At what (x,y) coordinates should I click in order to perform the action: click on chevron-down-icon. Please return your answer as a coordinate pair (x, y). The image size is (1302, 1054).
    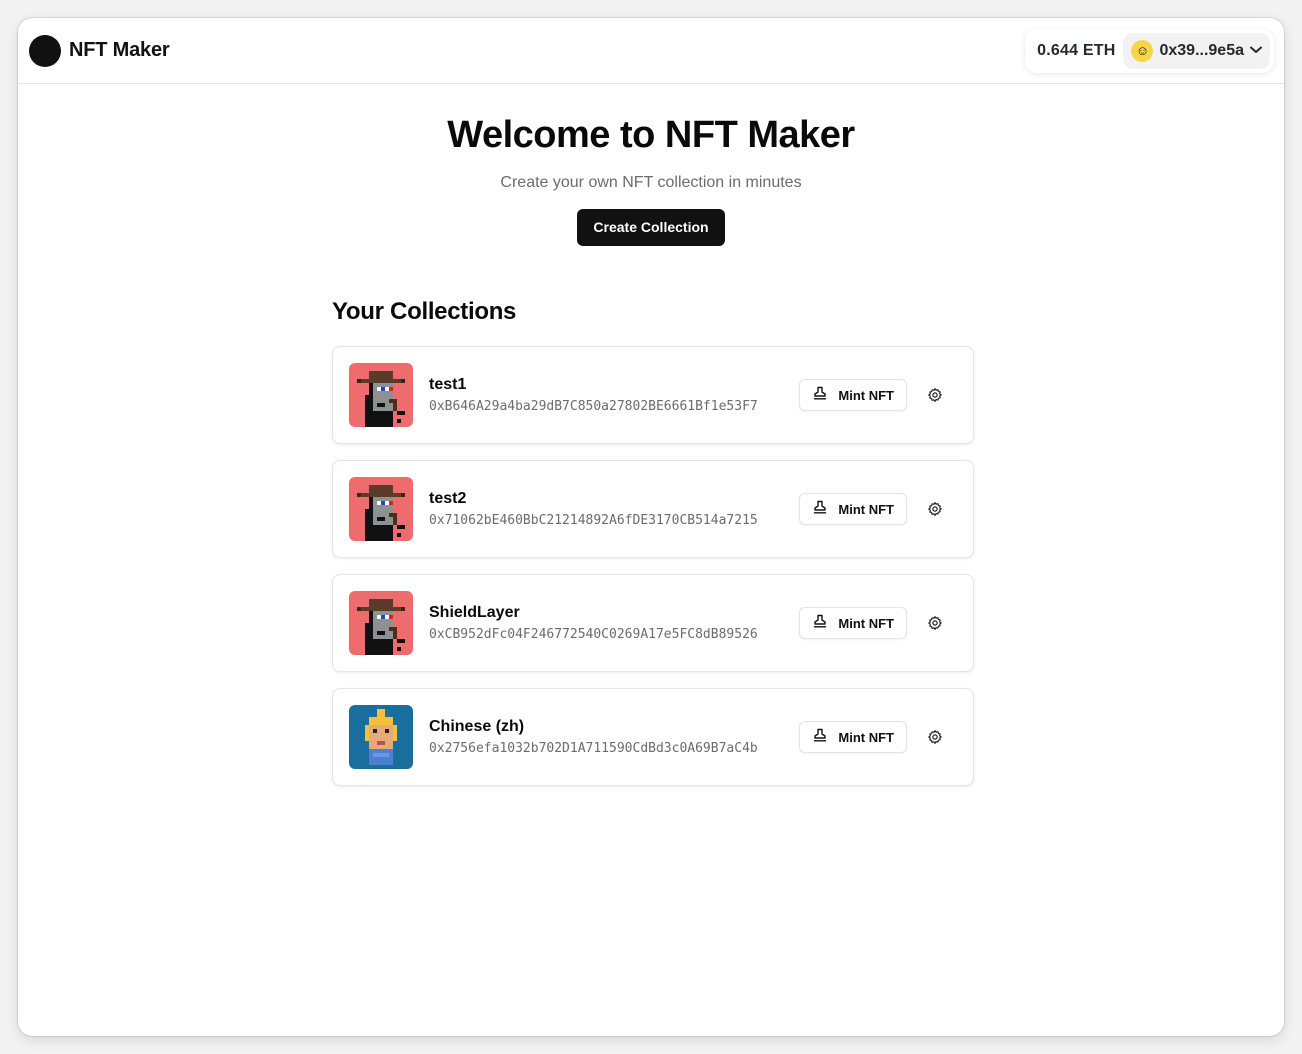
    Looking at the image, I should click on (1256, 49).